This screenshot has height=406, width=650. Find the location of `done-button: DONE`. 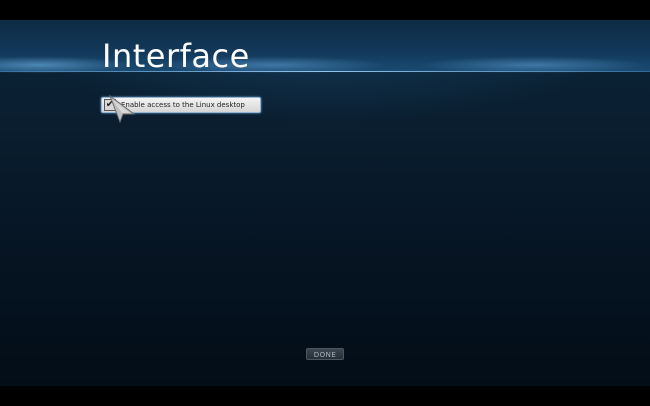

done-button: DONE is located at coordinates (325, 354).